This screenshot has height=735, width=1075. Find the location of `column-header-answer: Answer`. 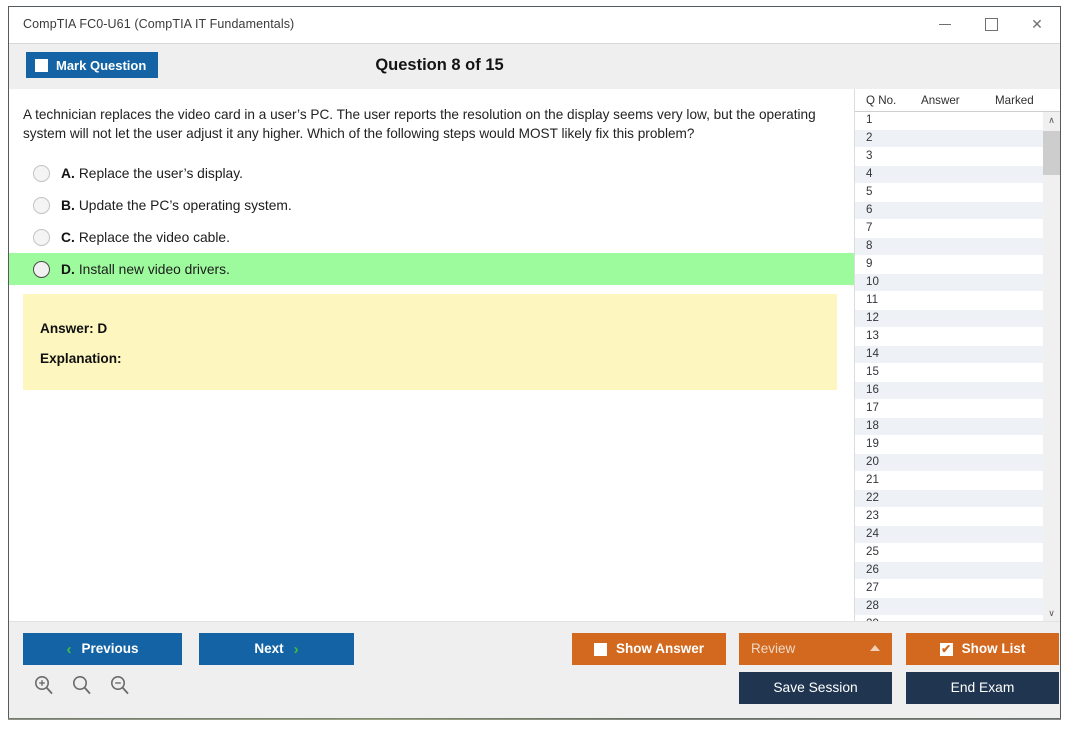

column-header-answer: Answer is located at coordinates (940, 100).